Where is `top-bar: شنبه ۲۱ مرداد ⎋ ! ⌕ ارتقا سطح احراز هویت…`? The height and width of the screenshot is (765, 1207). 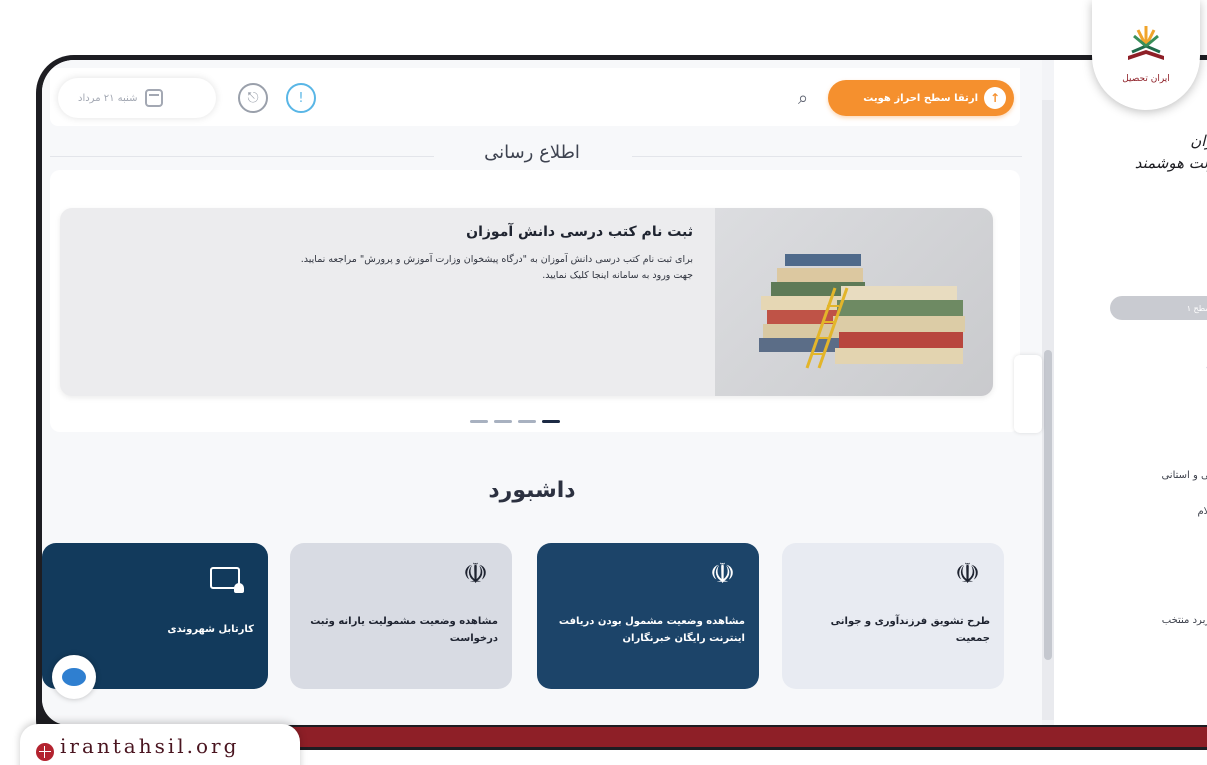 top-bar: شنبه ۲۱ مرداد ⎋ ! ⌕ ارتقا سطح احراز هویت… is located at coordinates (535, 97).